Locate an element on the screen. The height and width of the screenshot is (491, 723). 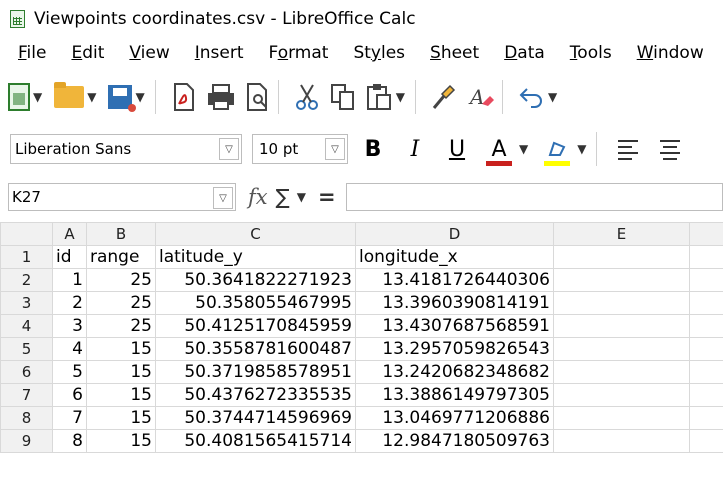
new-document-button is located at coordinates (19, 97).